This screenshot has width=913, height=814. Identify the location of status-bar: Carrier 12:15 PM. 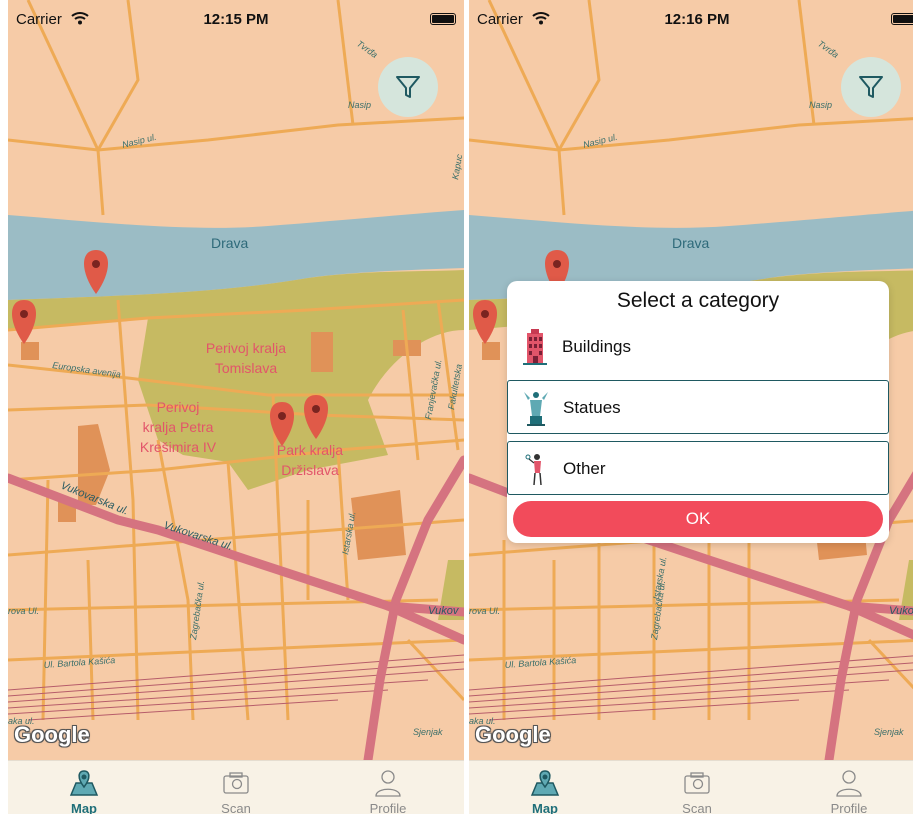
(236, 19).